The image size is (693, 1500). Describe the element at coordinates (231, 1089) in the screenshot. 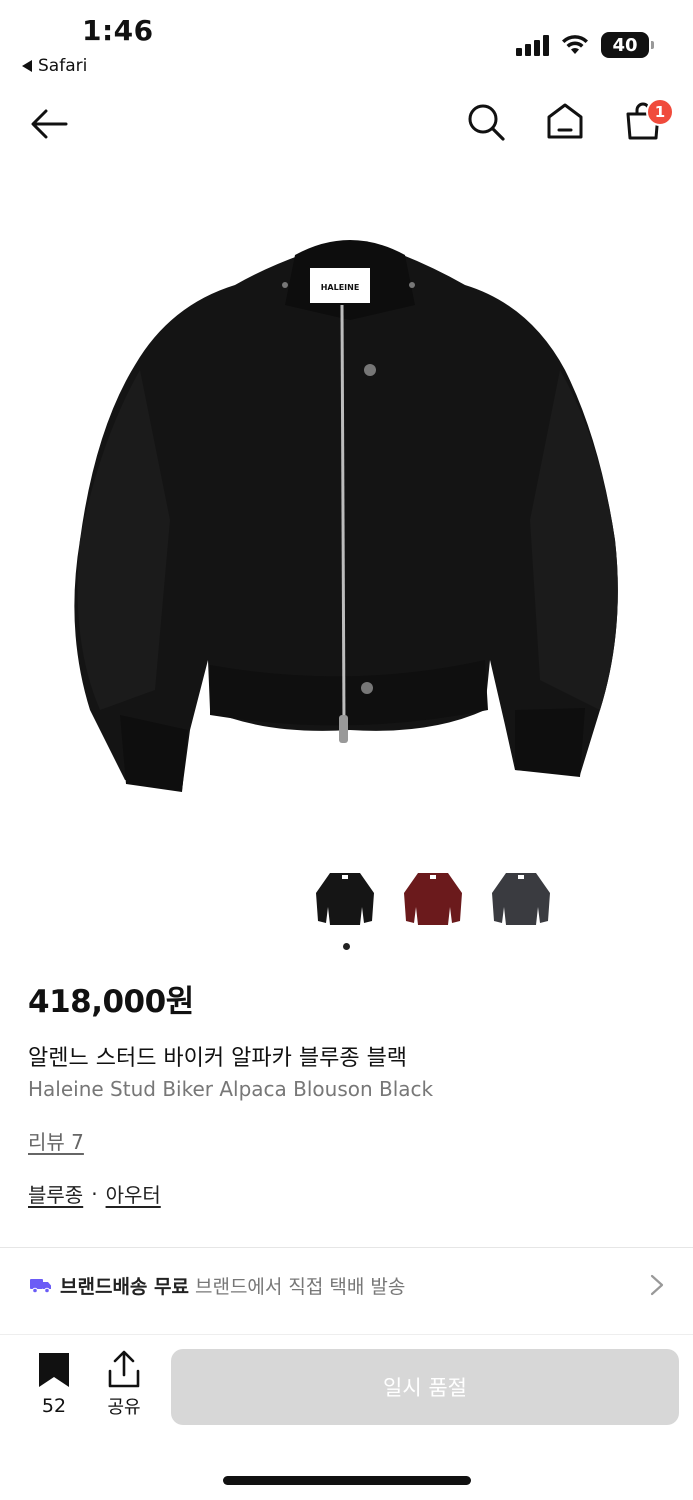

I see `product-name-en: Haleine Stud Biker Alpaca Blouson Black` at that location.